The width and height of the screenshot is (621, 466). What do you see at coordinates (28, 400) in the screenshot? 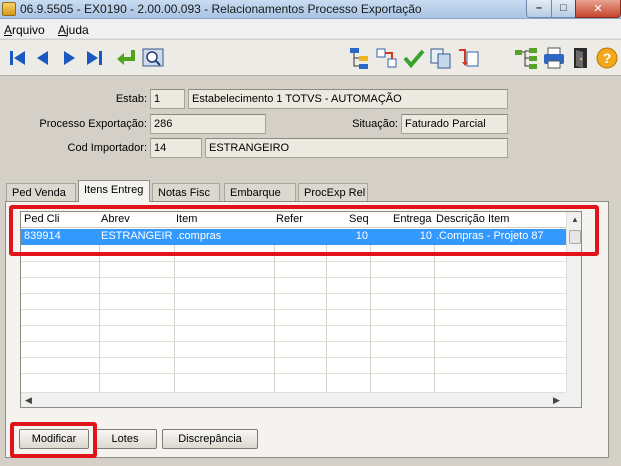
I see `scroll-left-icon: ◀` at bounding box center [28, 400].